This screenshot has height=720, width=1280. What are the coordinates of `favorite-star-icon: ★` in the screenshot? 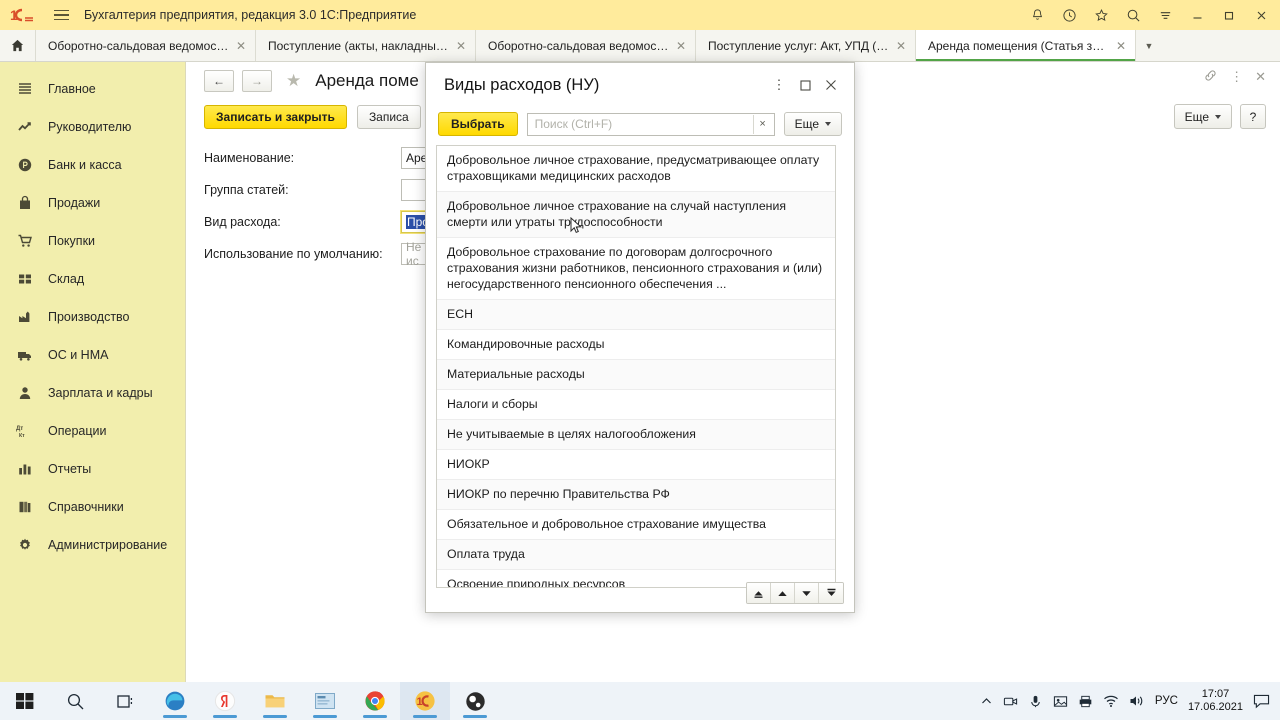 It's located at (293, 81).